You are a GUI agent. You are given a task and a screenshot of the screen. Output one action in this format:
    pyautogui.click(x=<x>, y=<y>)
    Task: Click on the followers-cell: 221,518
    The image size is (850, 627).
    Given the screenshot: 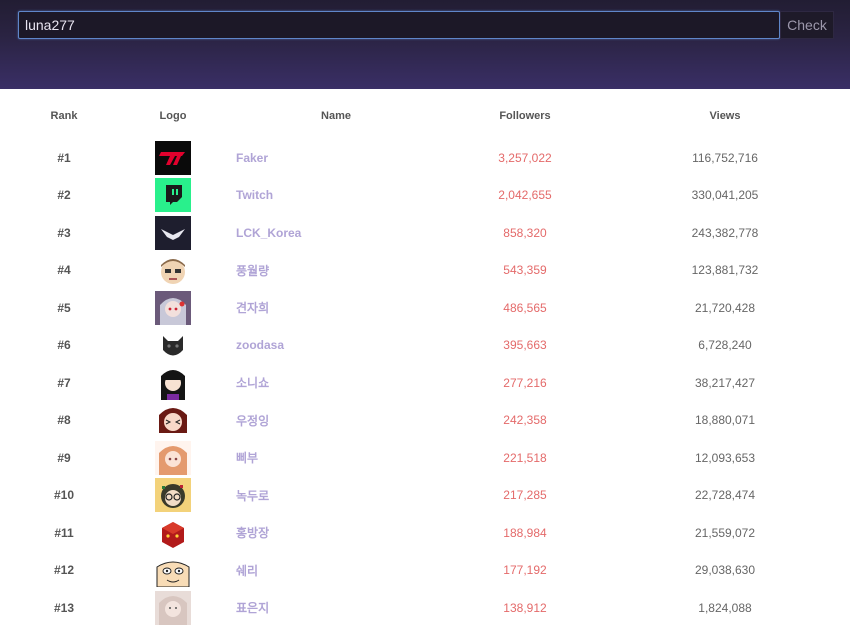 What is the action you would take?
    pyautogui.click(x=525, y=457)
    